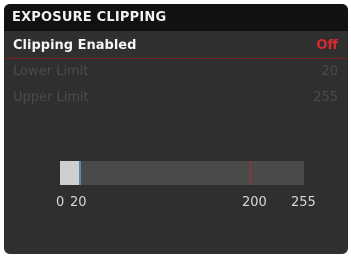 The width and height of the screenshot is (351, 258). What do you see at coordinates (329, 71) in the screenshot?
I see `lower-limit-value: 20` at bounding box center [329, 71].